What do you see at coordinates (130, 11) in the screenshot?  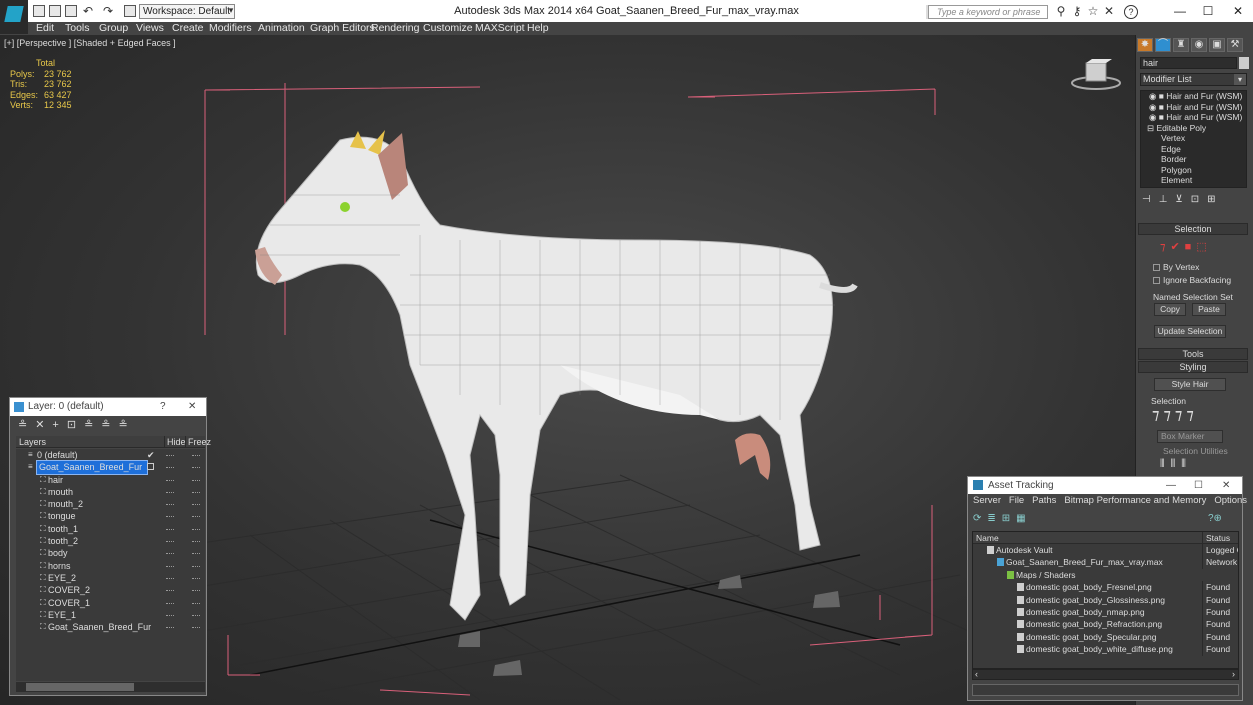 I see `project-folder-icon` at bounding box center [130, 11].